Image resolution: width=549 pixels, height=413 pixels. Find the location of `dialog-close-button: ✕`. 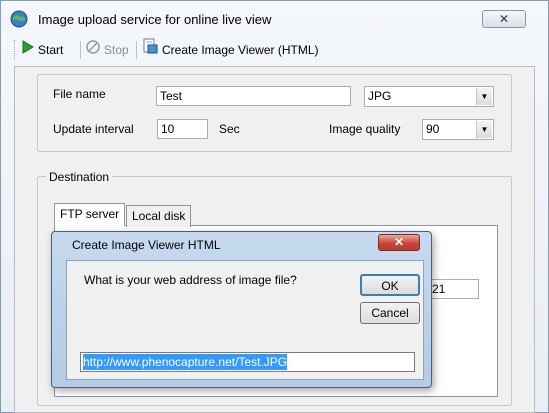

dialog-close-button: ✕ is located at coordinates (399, 242).